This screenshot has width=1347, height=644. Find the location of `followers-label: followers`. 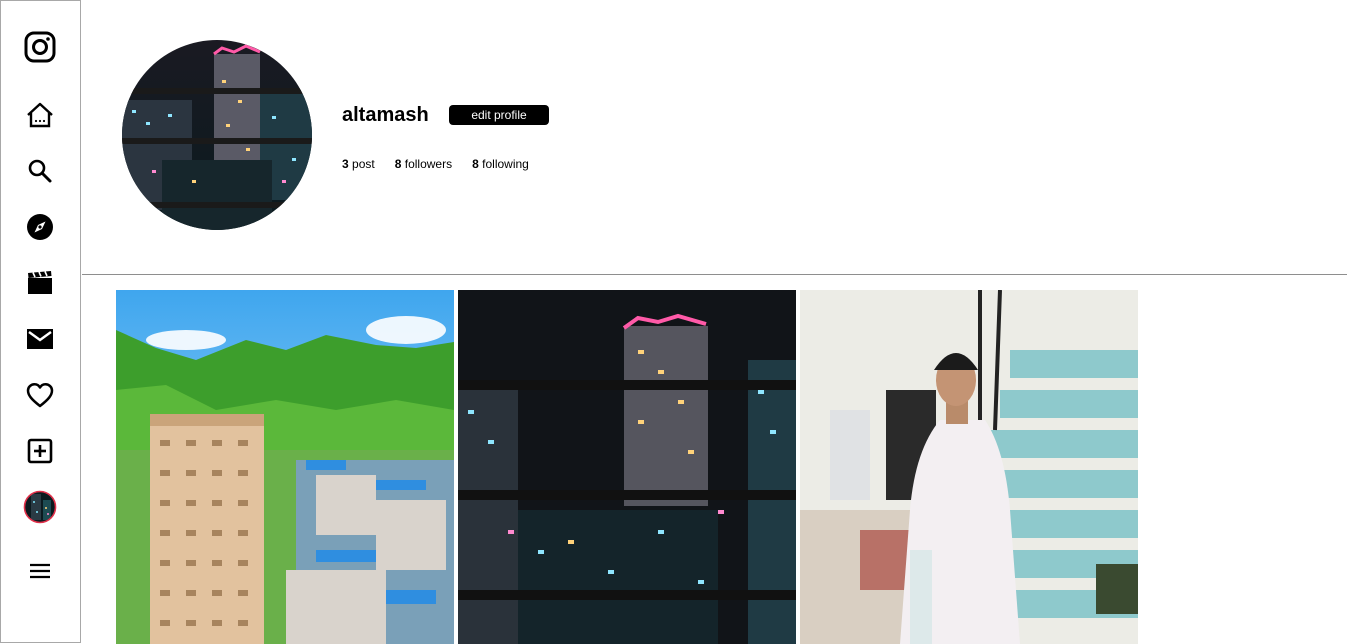

followers-label: followers is located at coordinates (428, 164).